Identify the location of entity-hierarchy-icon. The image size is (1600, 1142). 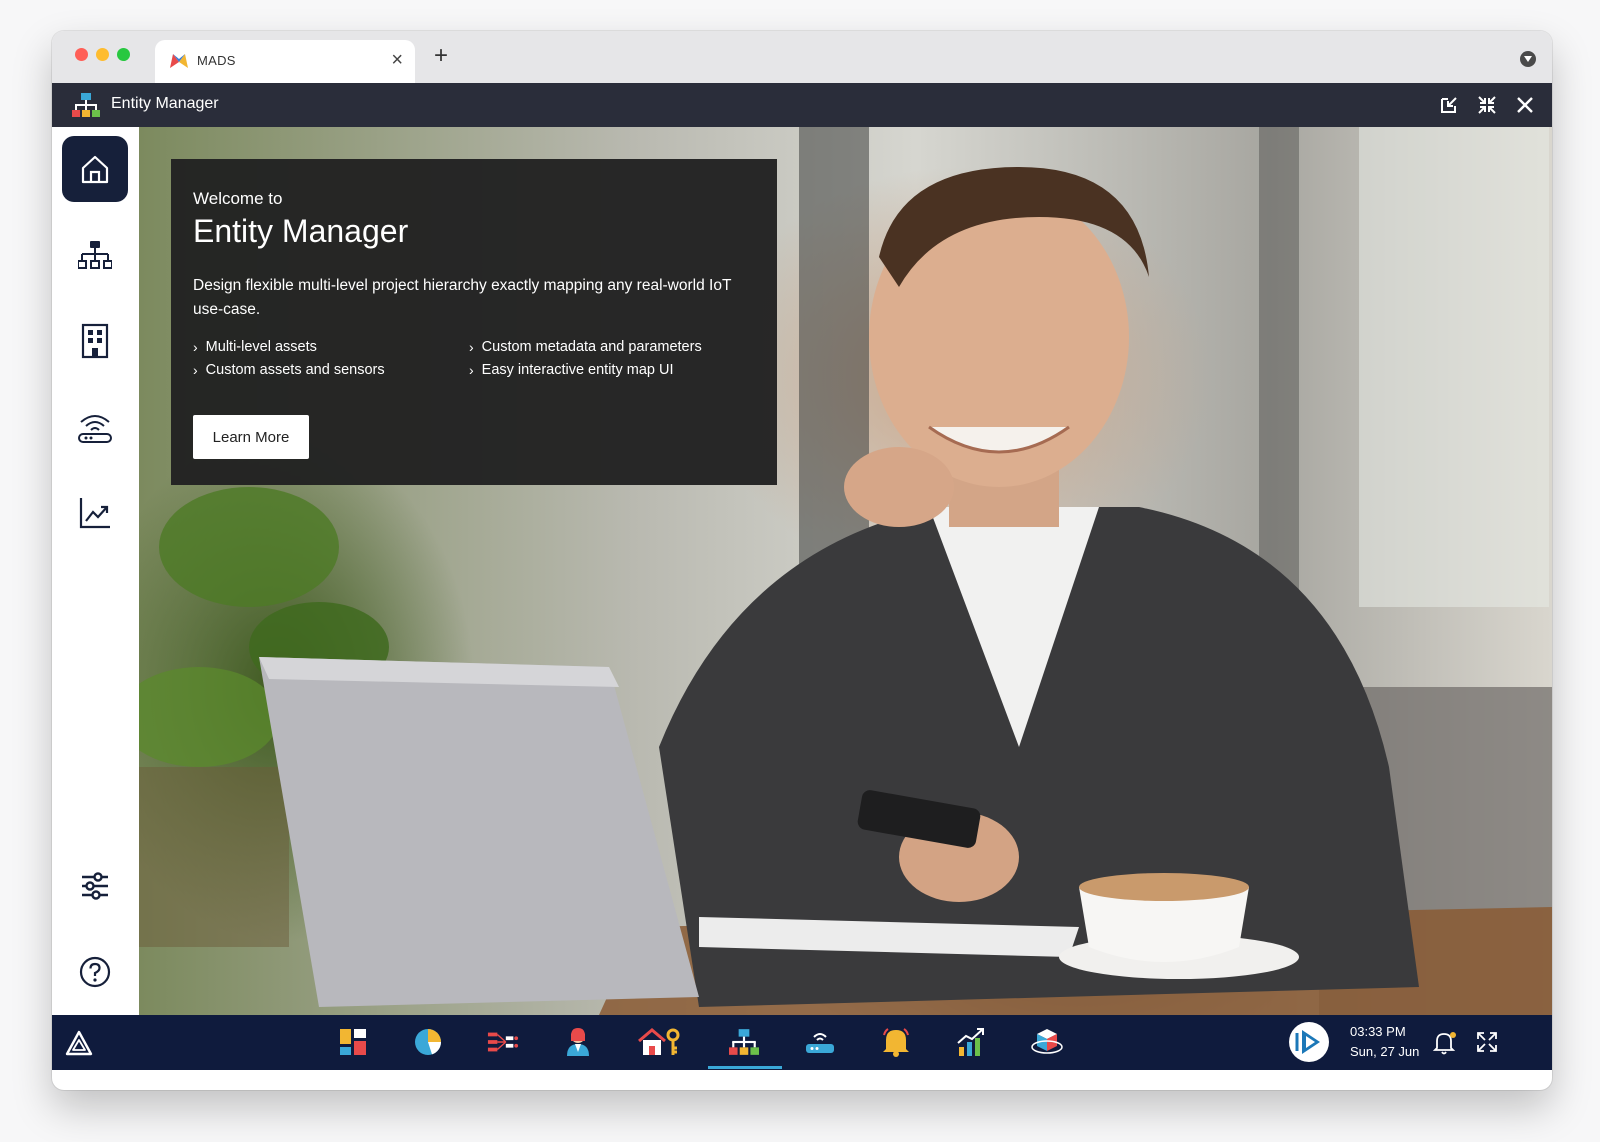
(744, 1042).